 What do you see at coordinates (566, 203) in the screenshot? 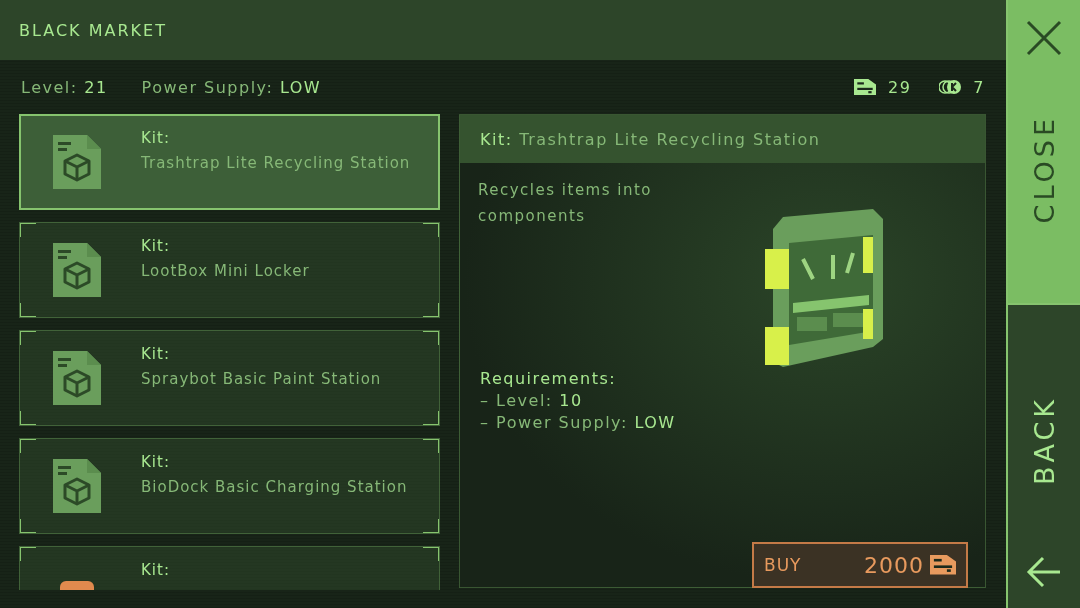
I see `item-description: Recycles items into components` at bounding box center [566, 203].